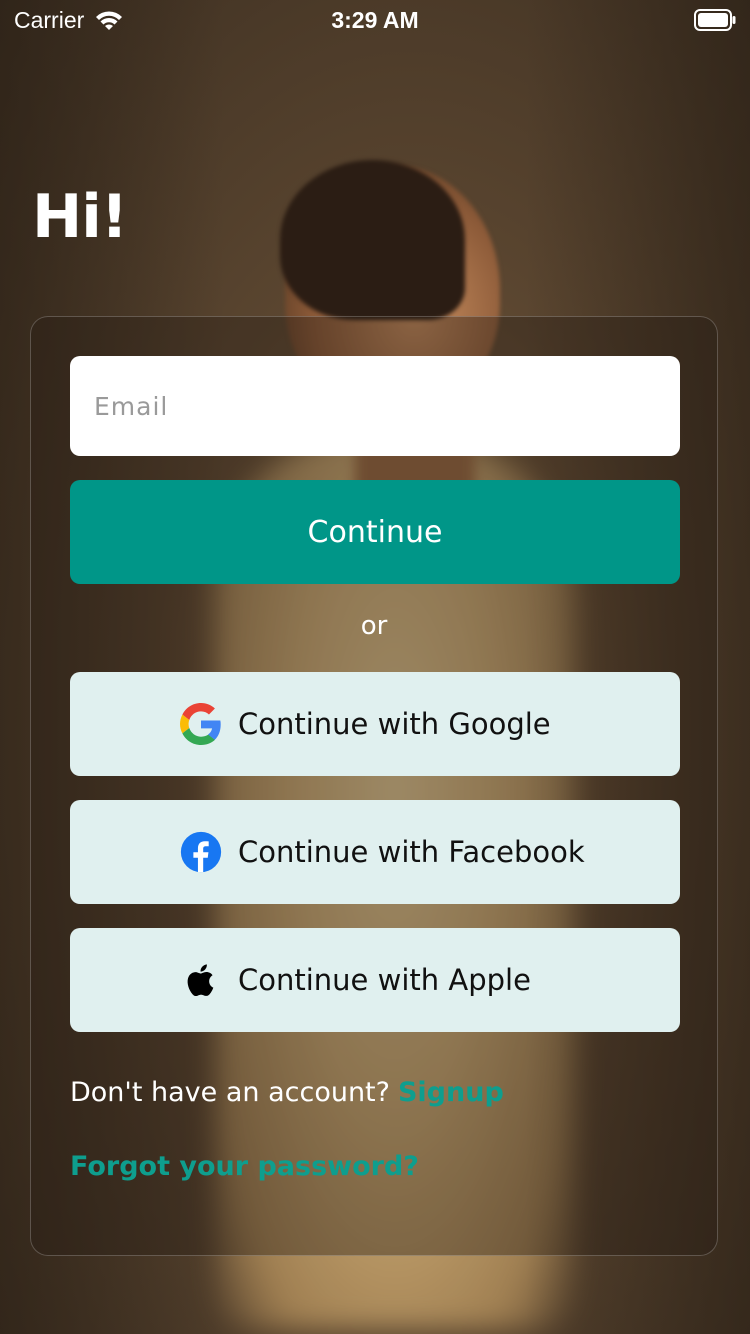  I want to click on status-time: 3:29 AM, so click(375, 20).